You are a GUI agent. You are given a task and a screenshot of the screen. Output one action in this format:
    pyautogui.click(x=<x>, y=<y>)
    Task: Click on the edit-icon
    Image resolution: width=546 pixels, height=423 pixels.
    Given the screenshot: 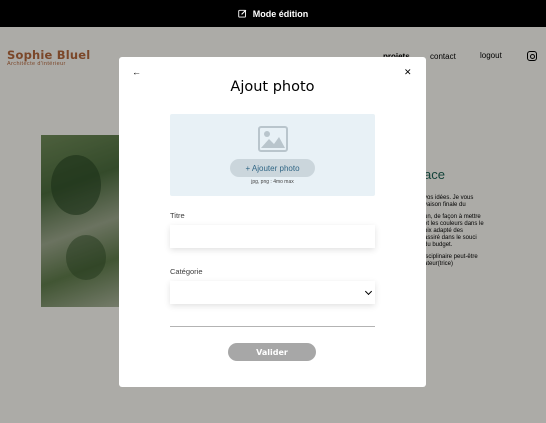 What is the action you would take?
    pyautogui.click(x=242, y=13)
    